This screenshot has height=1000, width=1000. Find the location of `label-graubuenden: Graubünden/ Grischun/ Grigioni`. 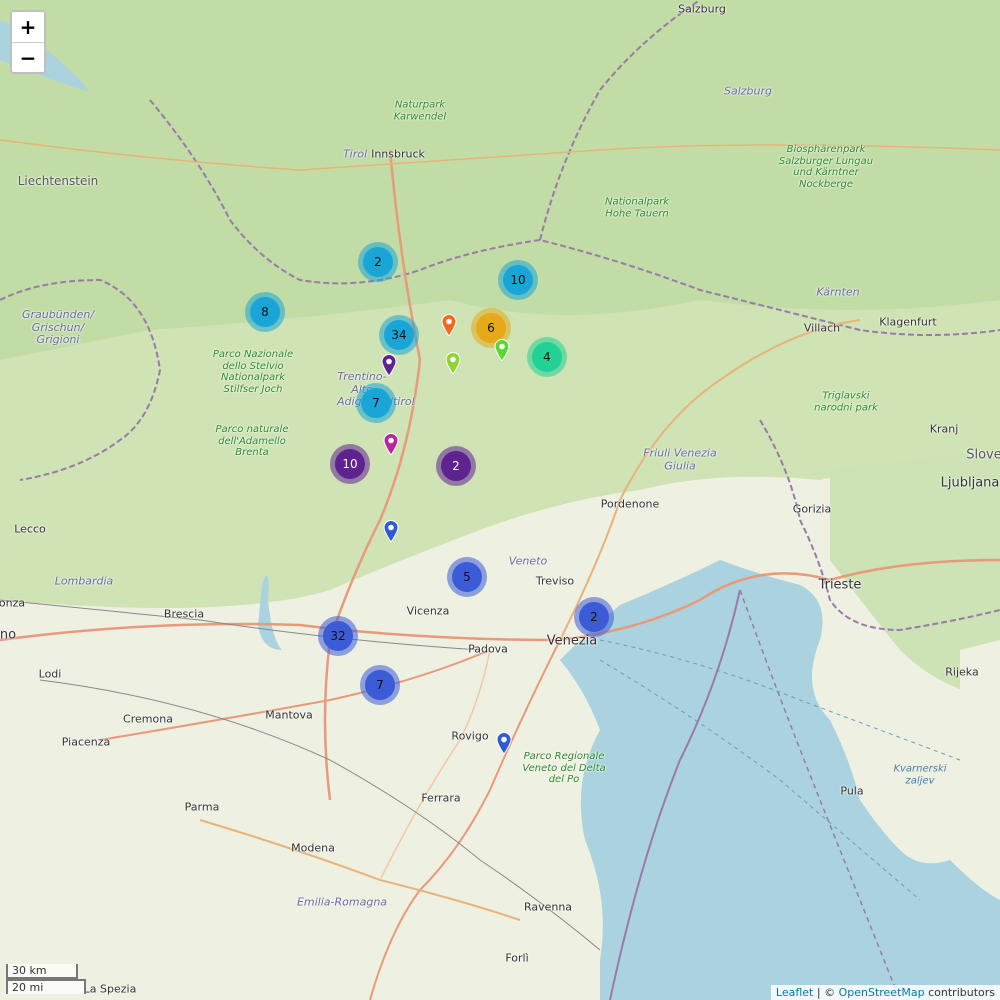

label-graubuenden: Graubünden/ Grischun/ Grigioni is located at coordinates (58, 327).